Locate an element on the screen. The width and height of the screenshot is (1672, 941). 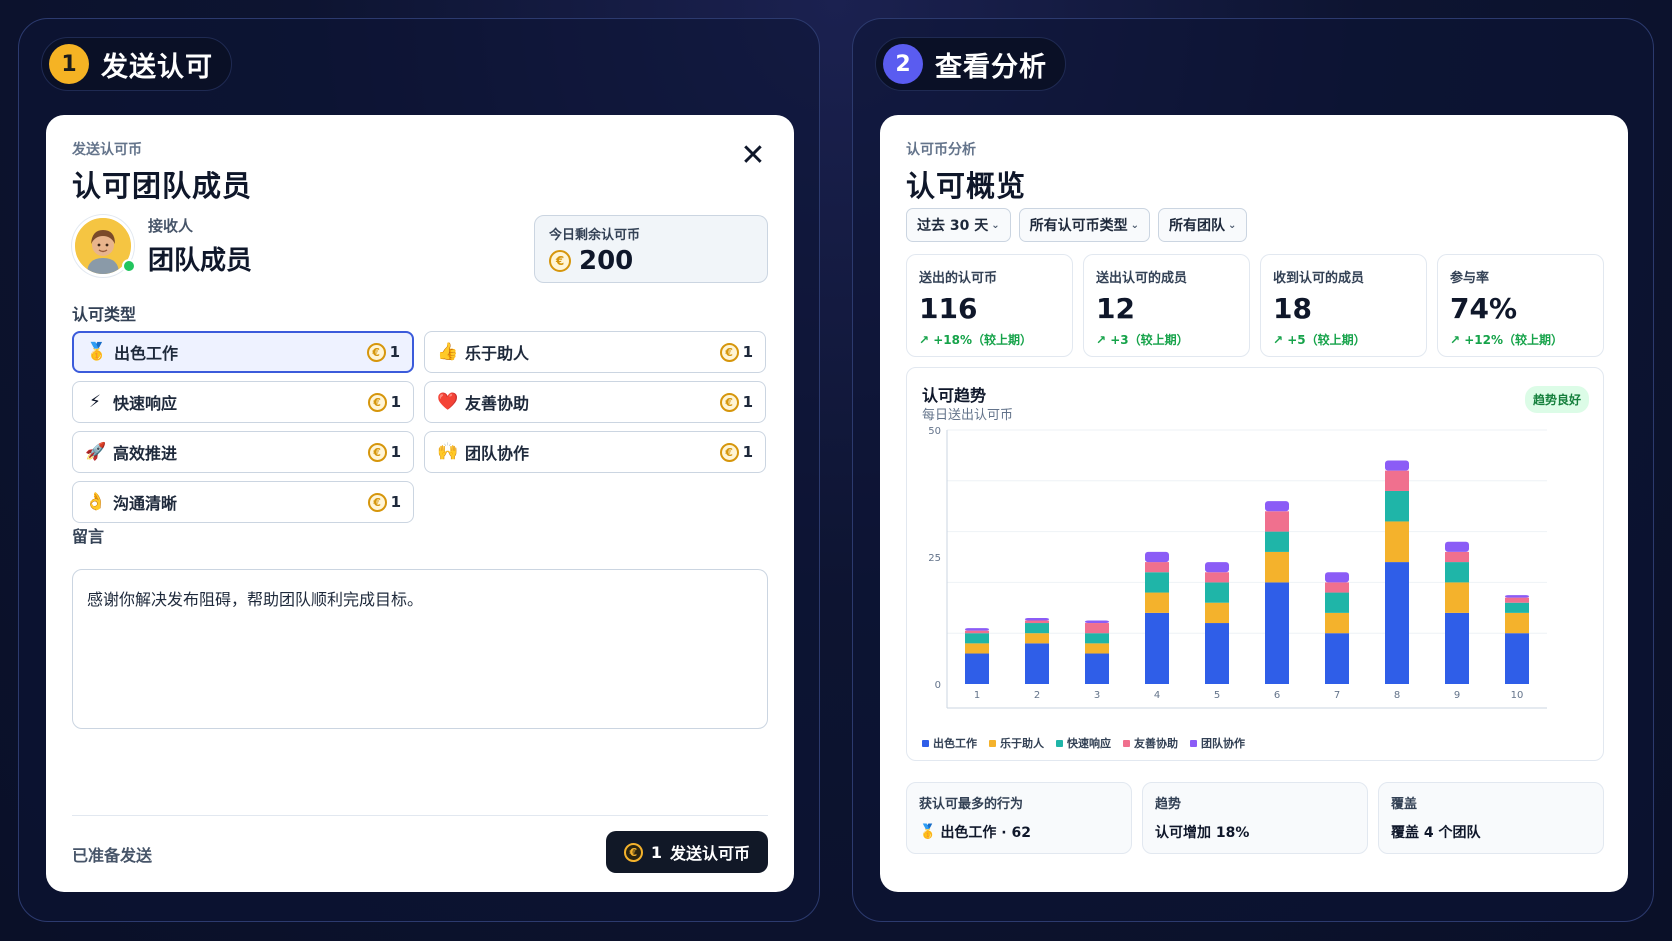
recipient: 接收人 团队成员 is located at coordinates (162, 246).